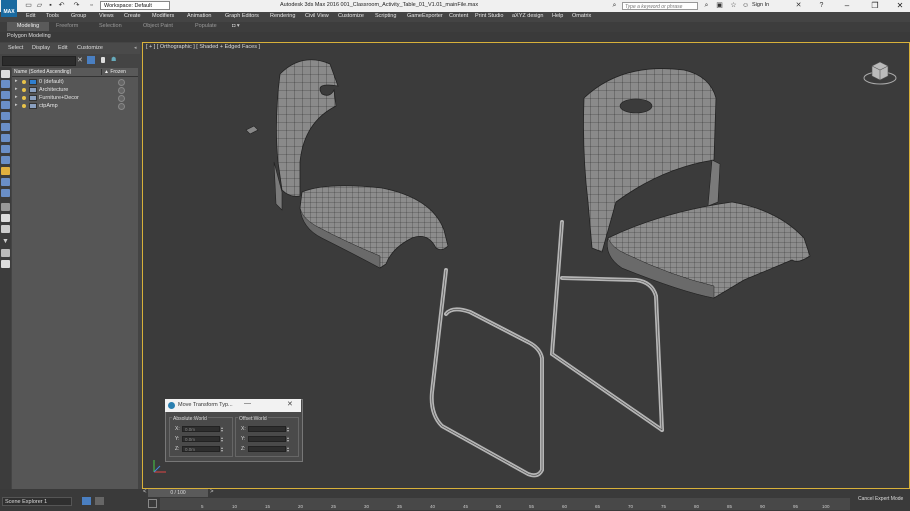  What do you see at coordinates (61, 5) in the screenshot?
I see `undo-icon: ↶` at bounding box center [61, 5].